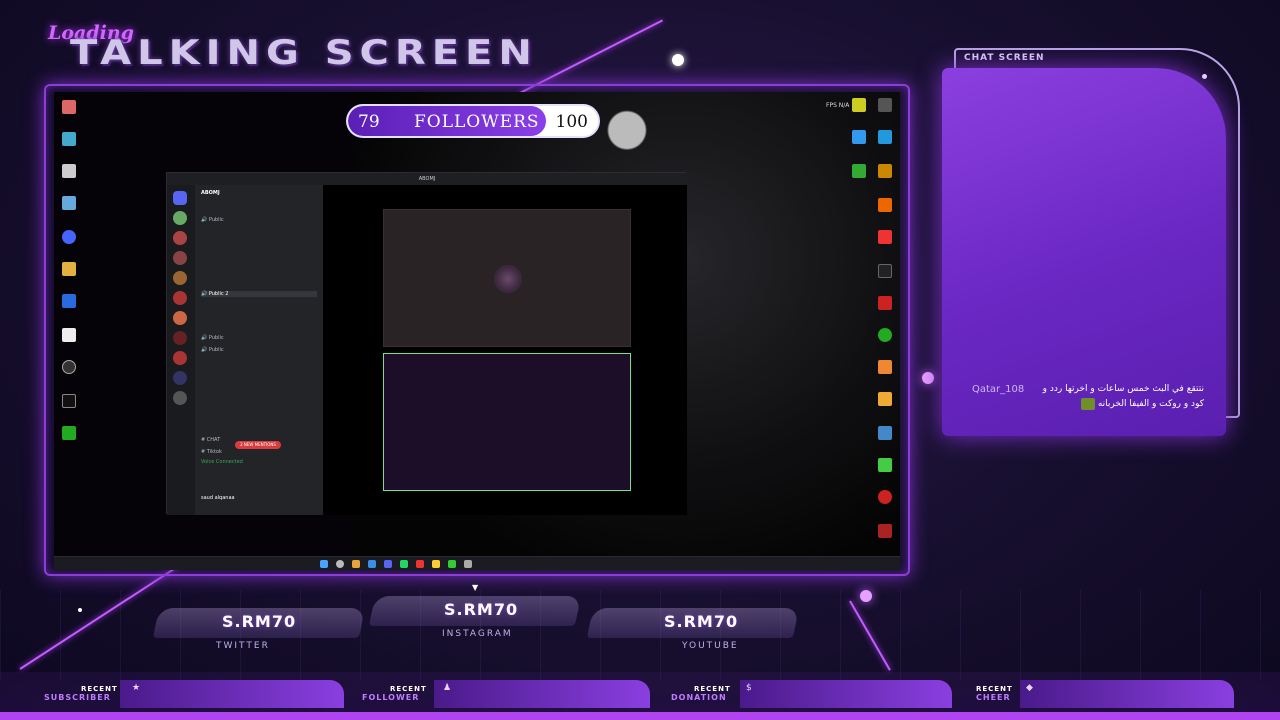 Image resolution: width=1280 pixels, height=720 pixels. I want to click on youtube-handle: S.RM70, so click(701, 621).